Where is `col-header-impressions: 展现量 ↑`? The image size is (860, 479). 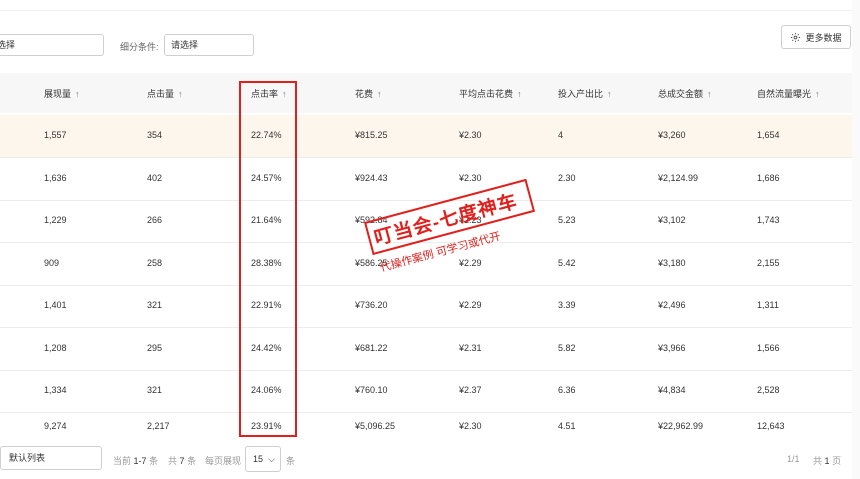 col-header-impressions: 展现量 ↑ is located at coordinates (62, 93).